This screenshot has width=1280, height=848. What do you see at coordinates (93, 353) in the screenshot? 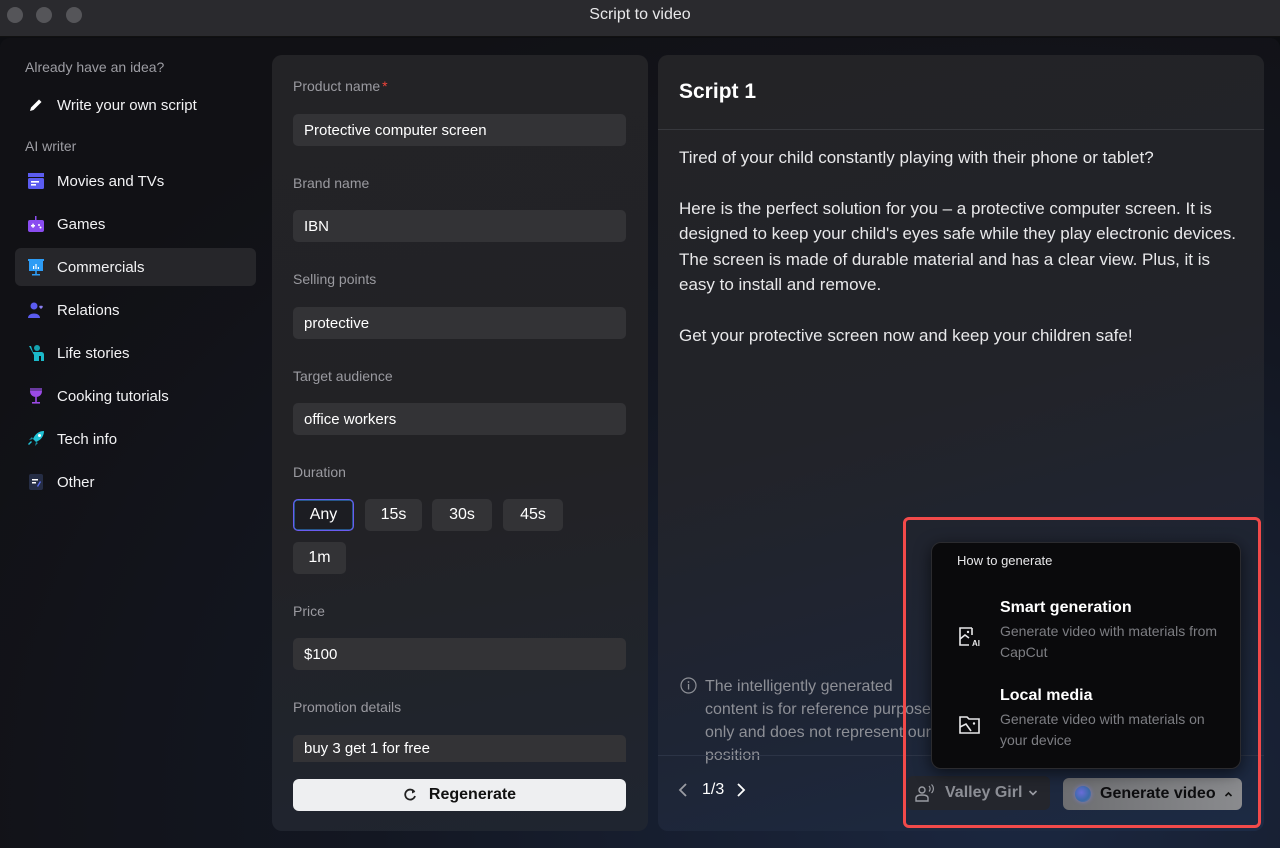
I see `sidebar-item-label: Life stories` at bounding box center [93, 353].